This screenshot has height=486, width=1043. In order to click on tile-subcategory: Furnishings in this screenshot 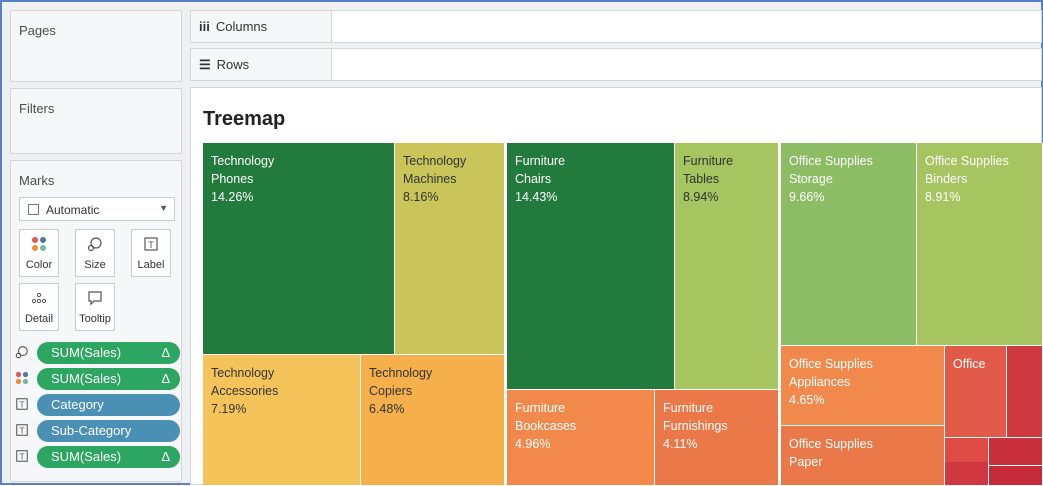, I will do `click(695, 426)`.